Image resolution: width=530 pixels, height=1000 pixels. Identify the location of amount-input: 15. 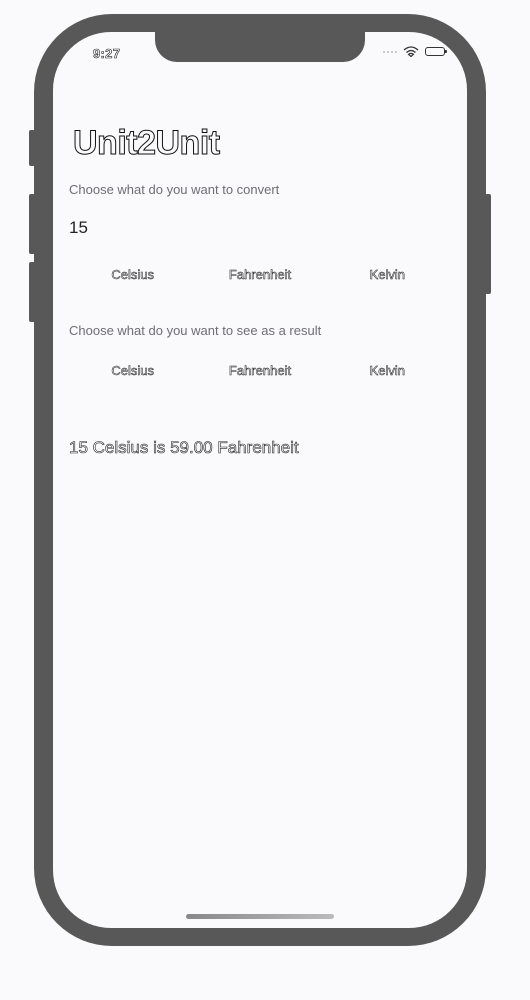
(78, 228).